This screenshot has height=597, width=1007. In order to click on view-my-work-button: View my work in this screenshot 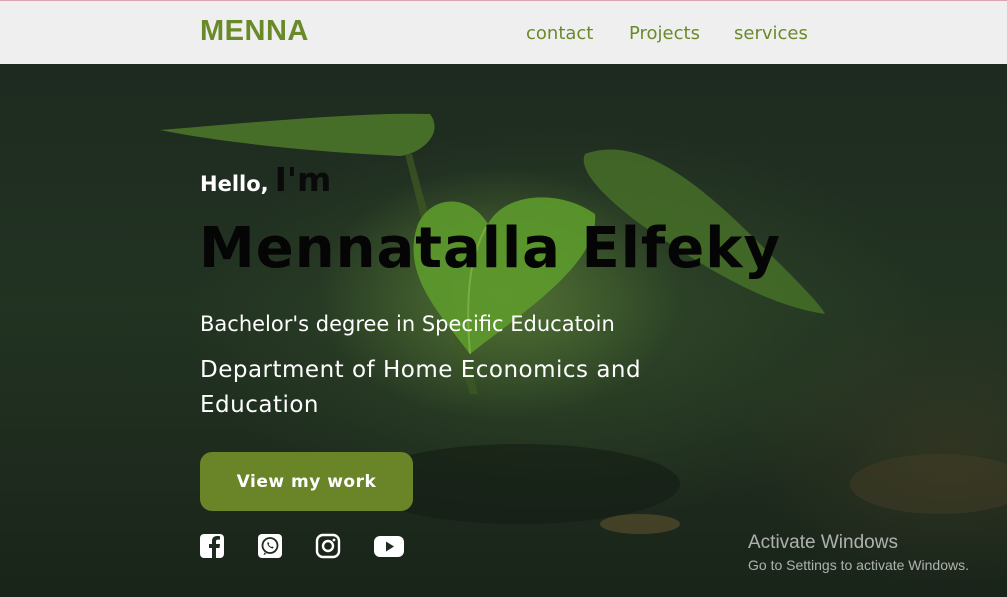, I will do `click(306, 481)`.